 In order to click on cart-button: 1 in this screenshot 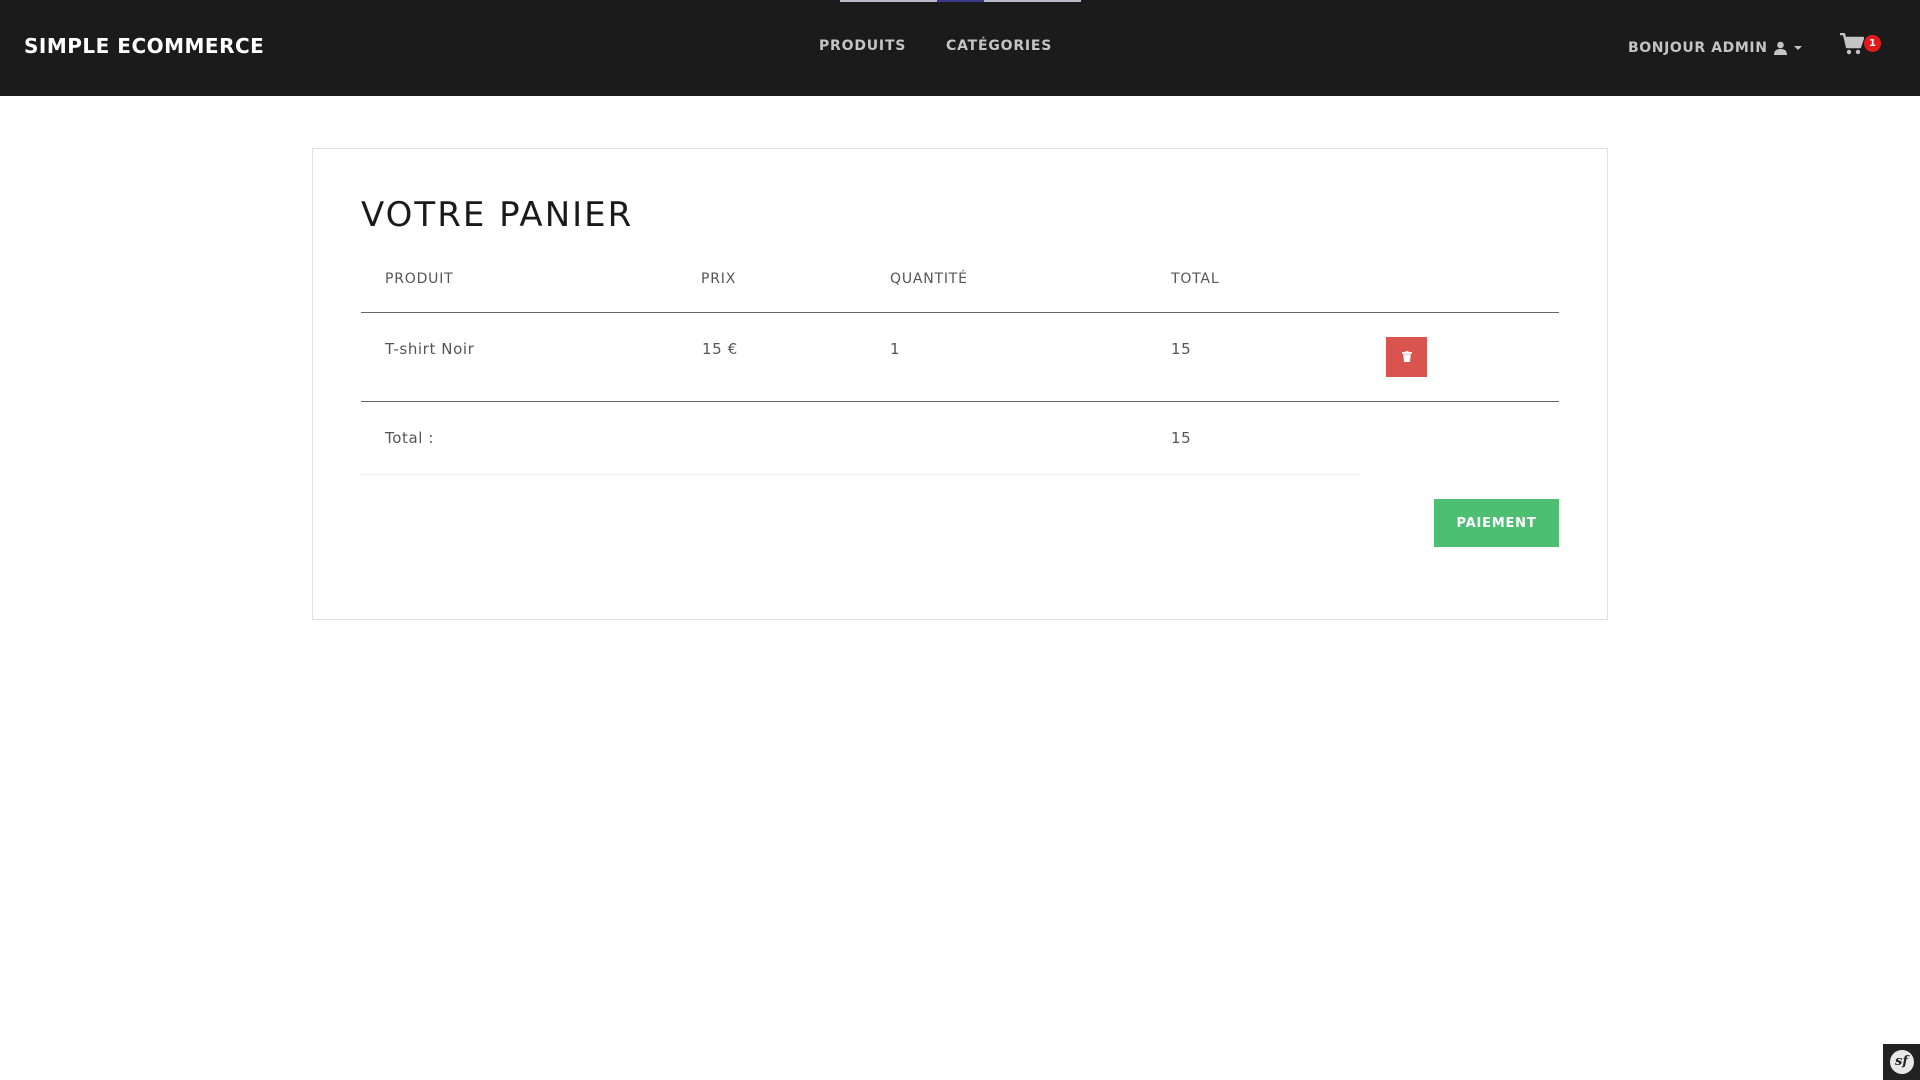, I will do `click(1862, 47)`.